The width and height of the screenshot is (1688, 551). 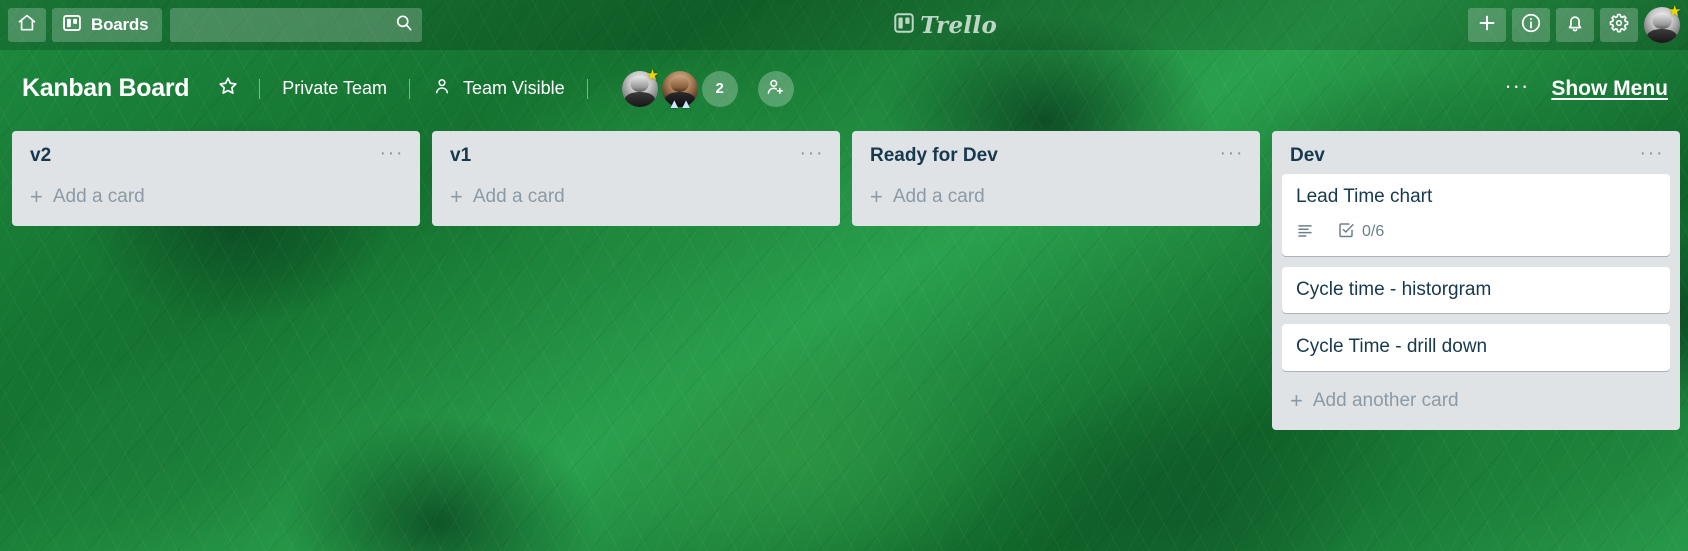 What do you see at coordinates (1041, 156) in the screenshot?
I see `list-title: Ready for Dev` at bounding box center [1041, 156].